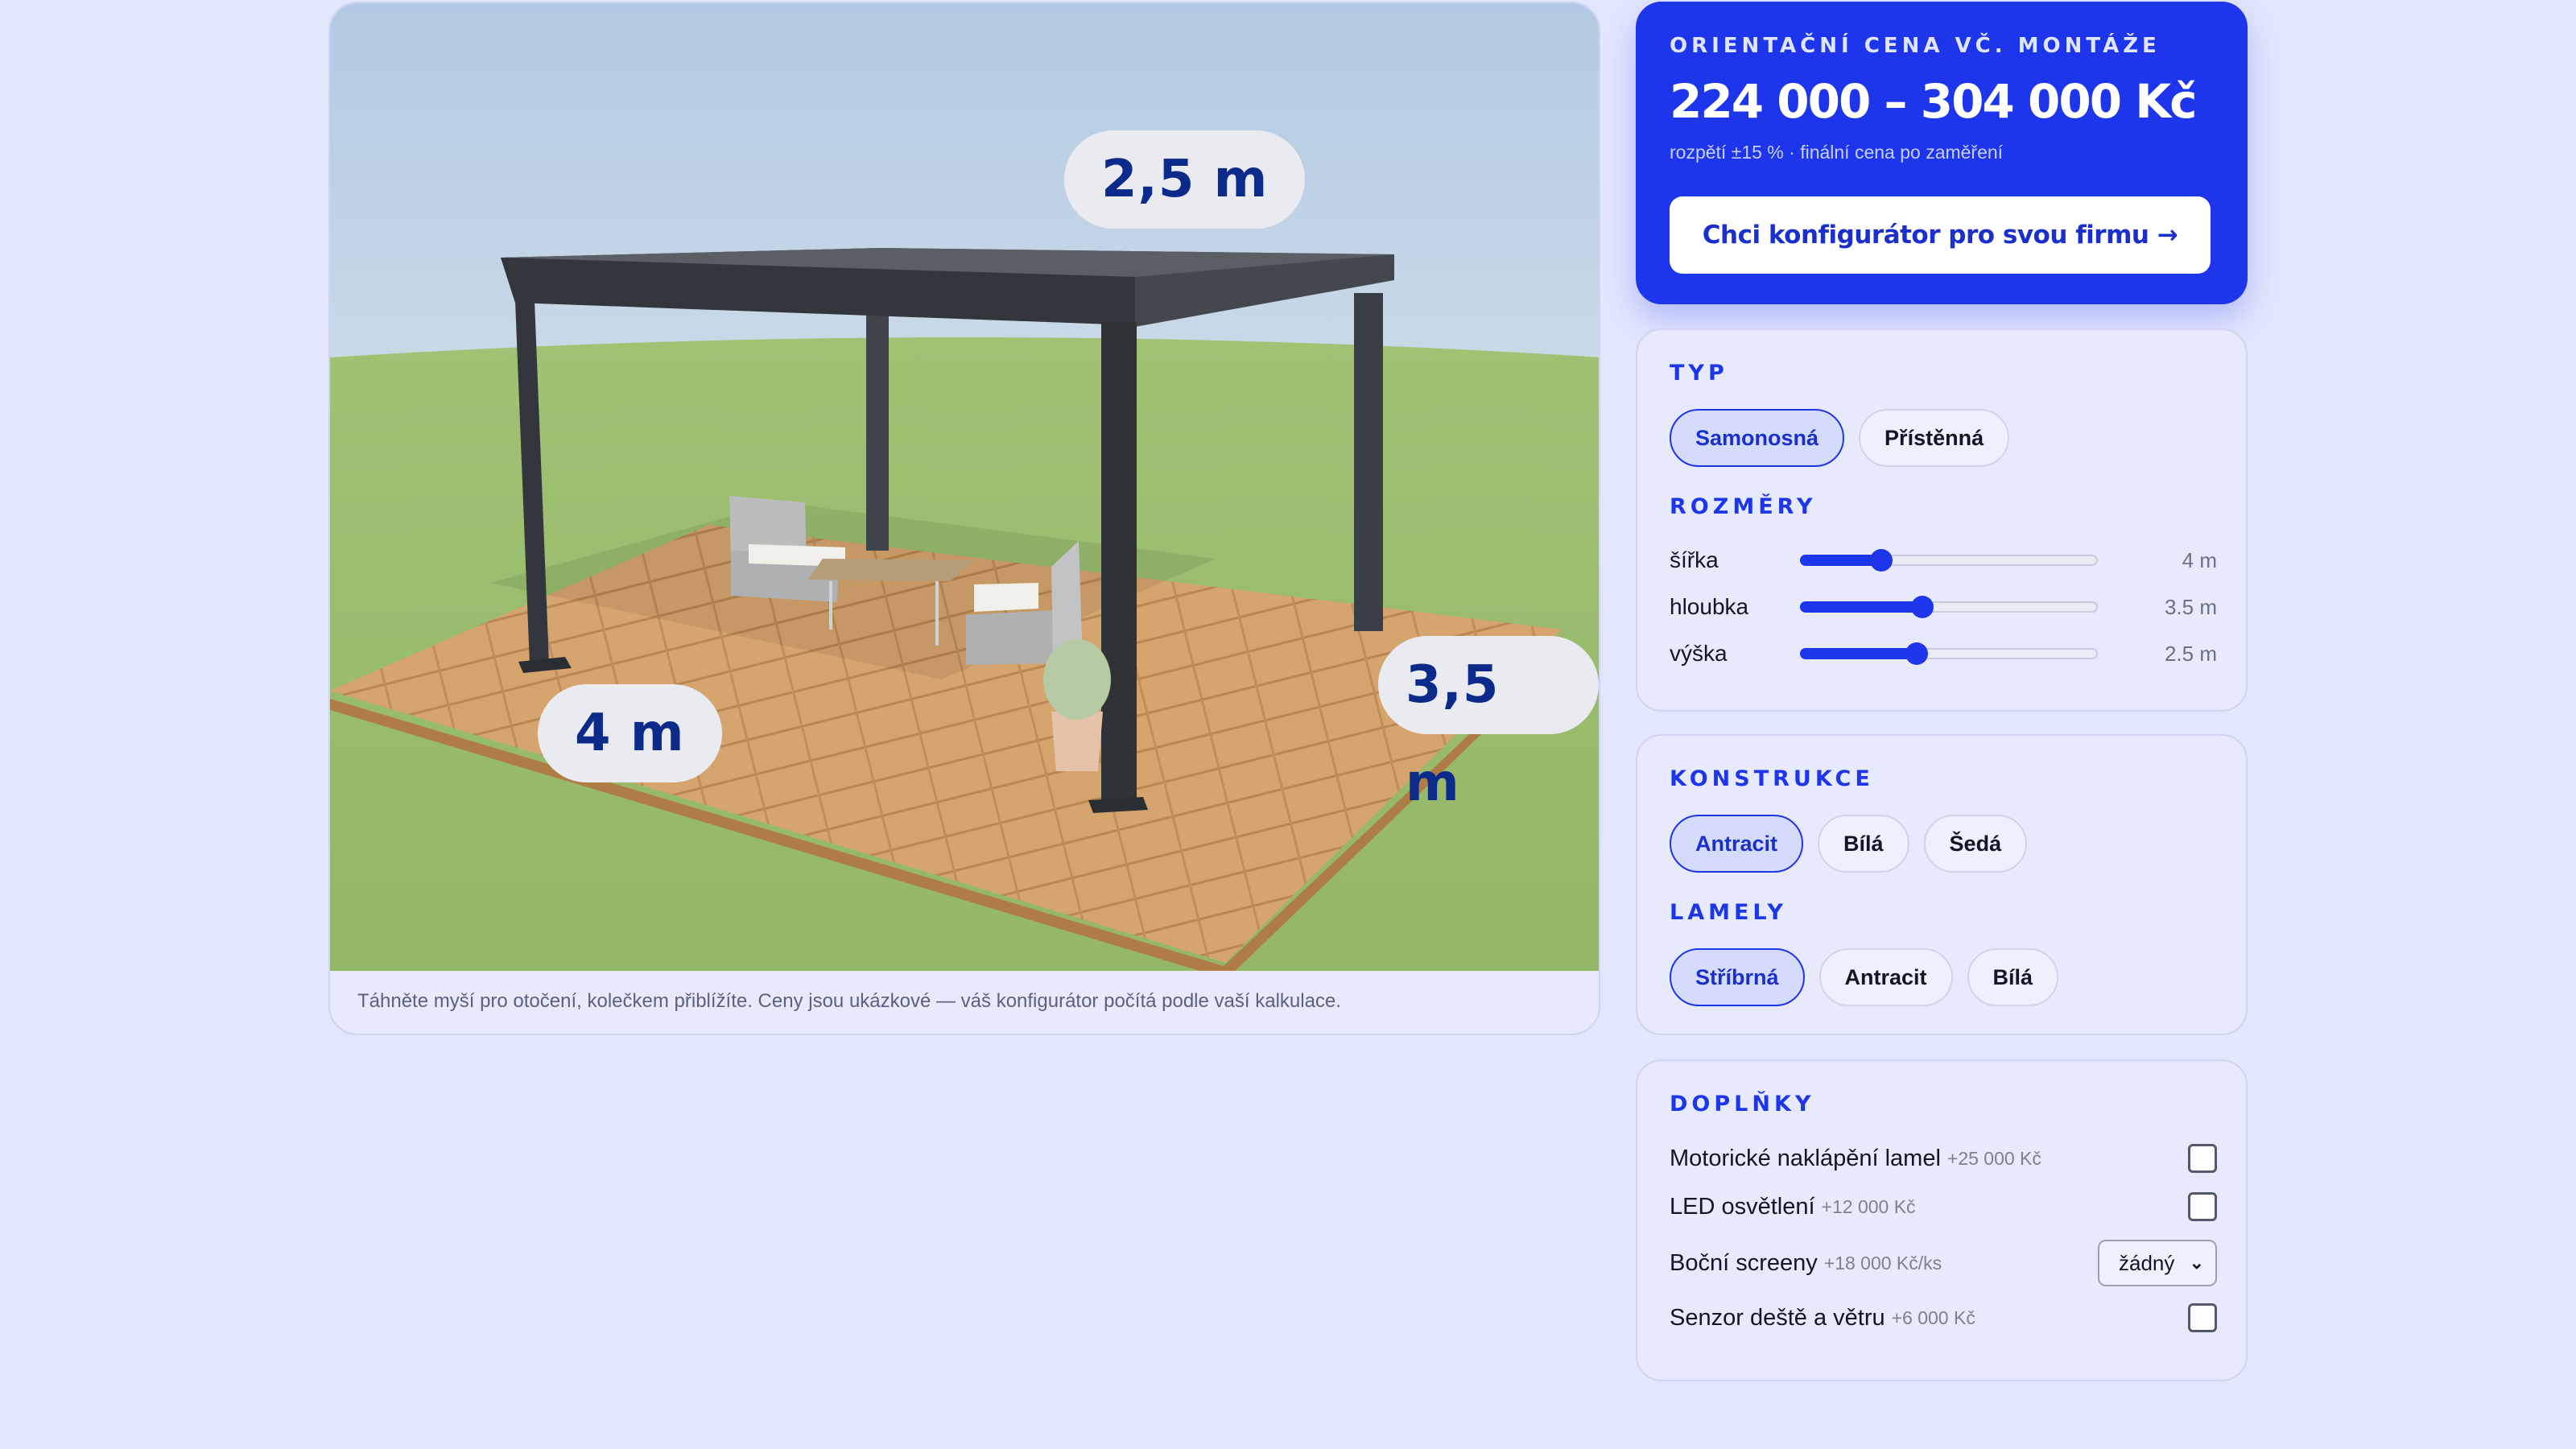  What do you see at coordinates (1915, 46) in the screenshot?
I see `price-eyebrow: ORIENTAČNÍ CENA VČ. MONTÁŽE` at bounding box center [1915, 46].